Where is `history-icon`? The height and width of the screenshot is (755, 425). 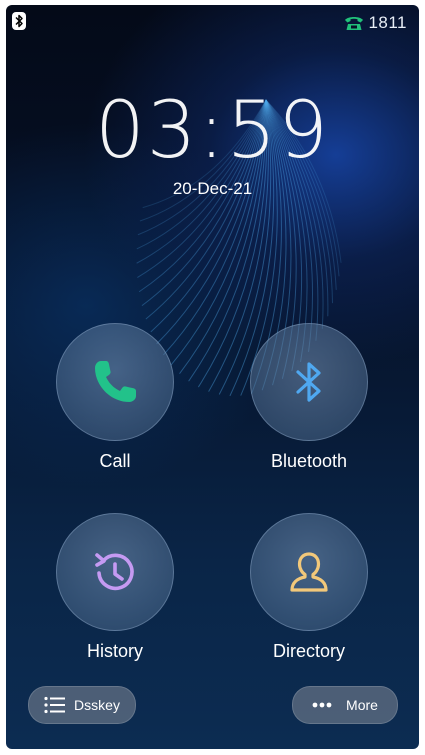
history-icon is located at coordinates (114, 572).